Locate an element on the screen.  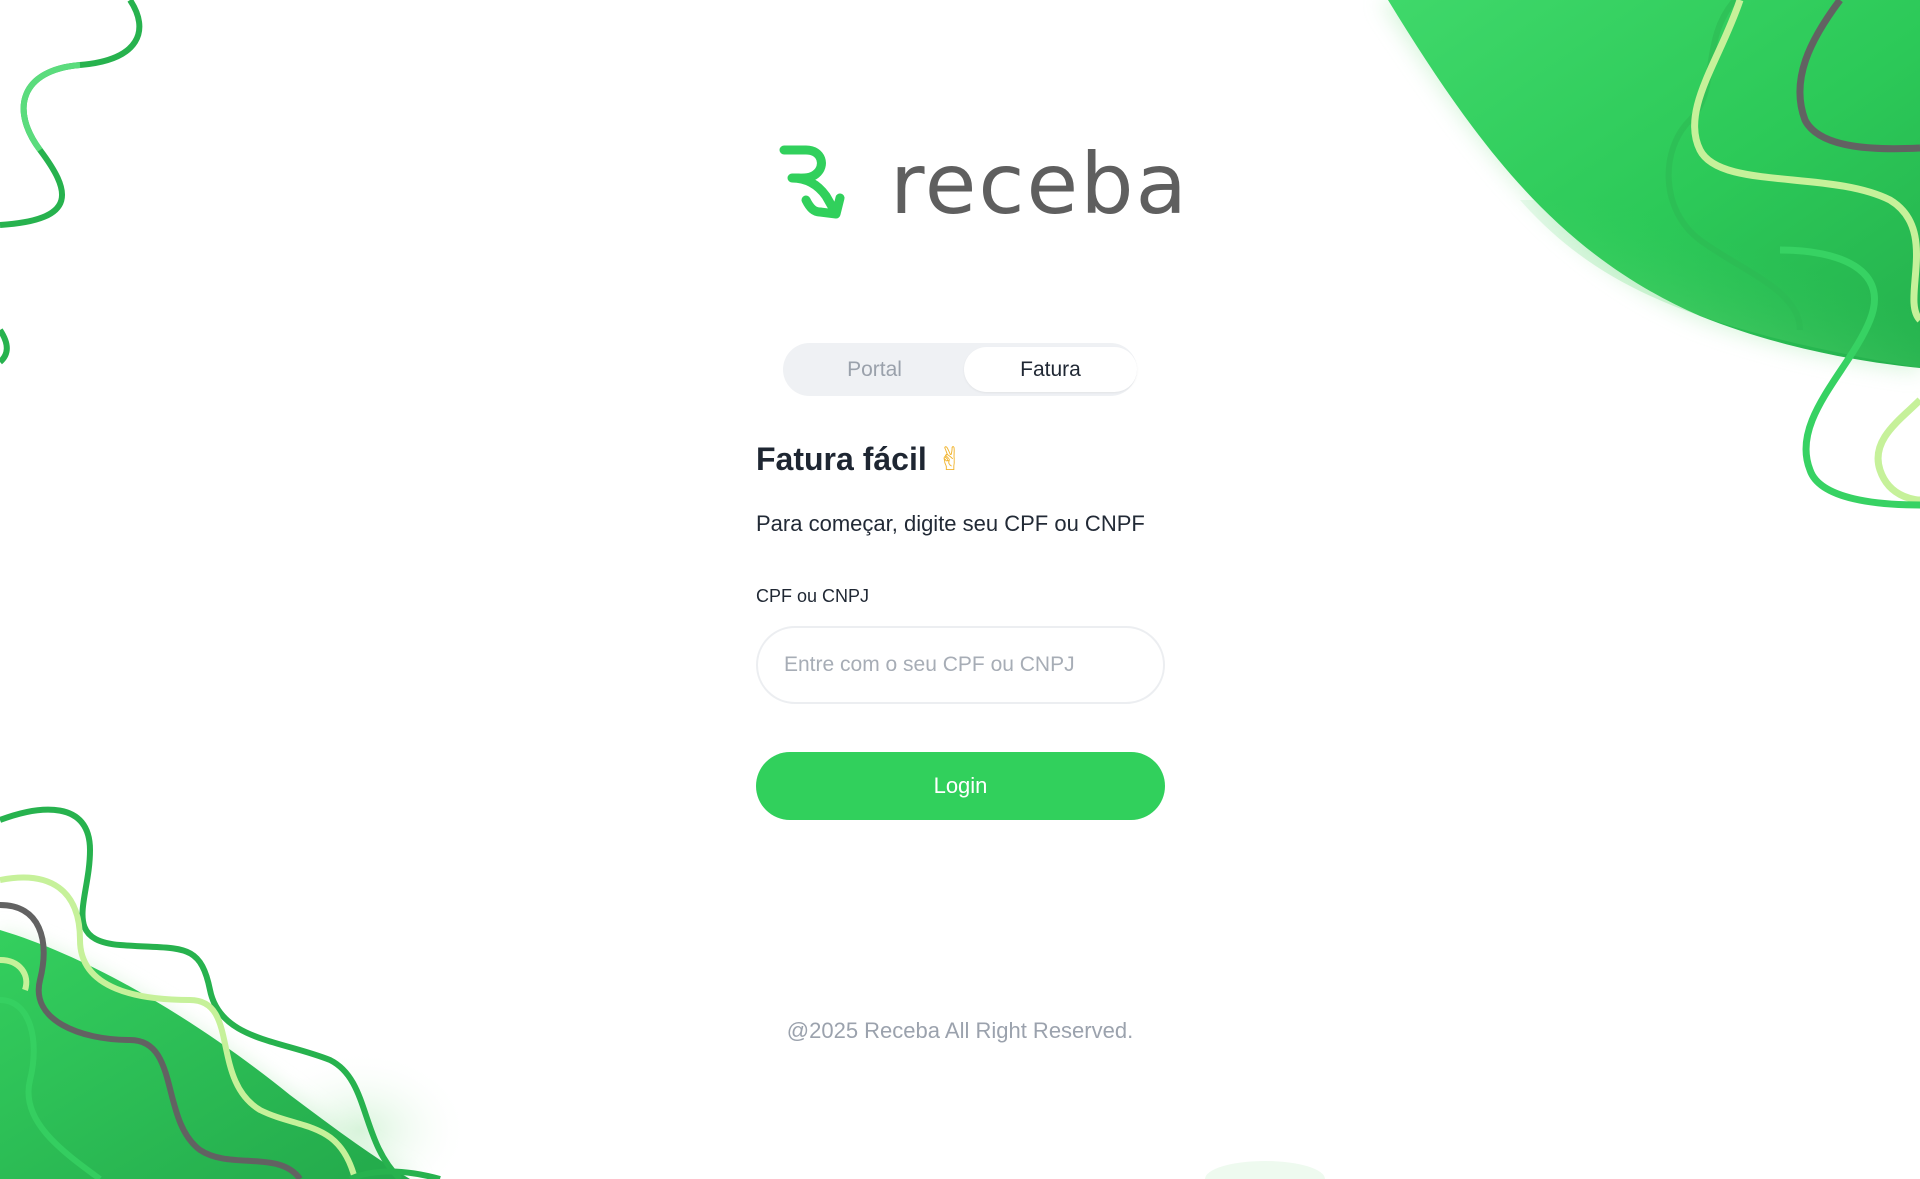
cpf-cnpj-label: CPF ou CNPJ is located at coordinates (813, 596).